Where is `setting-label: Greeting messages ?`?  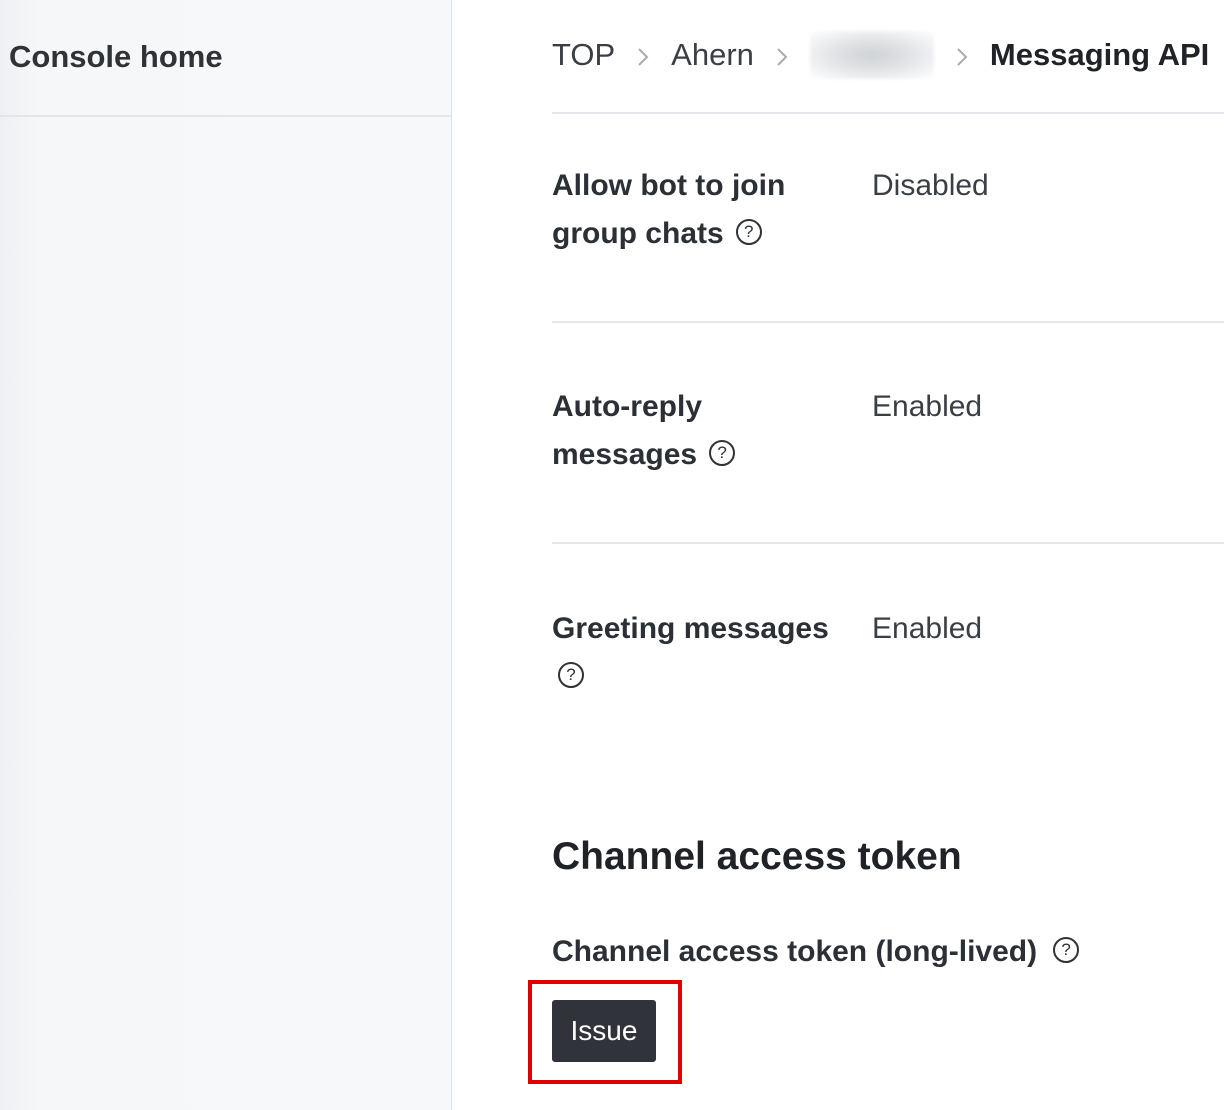 setting-label: Greeting messages ? is located at coordinates (707, 653).